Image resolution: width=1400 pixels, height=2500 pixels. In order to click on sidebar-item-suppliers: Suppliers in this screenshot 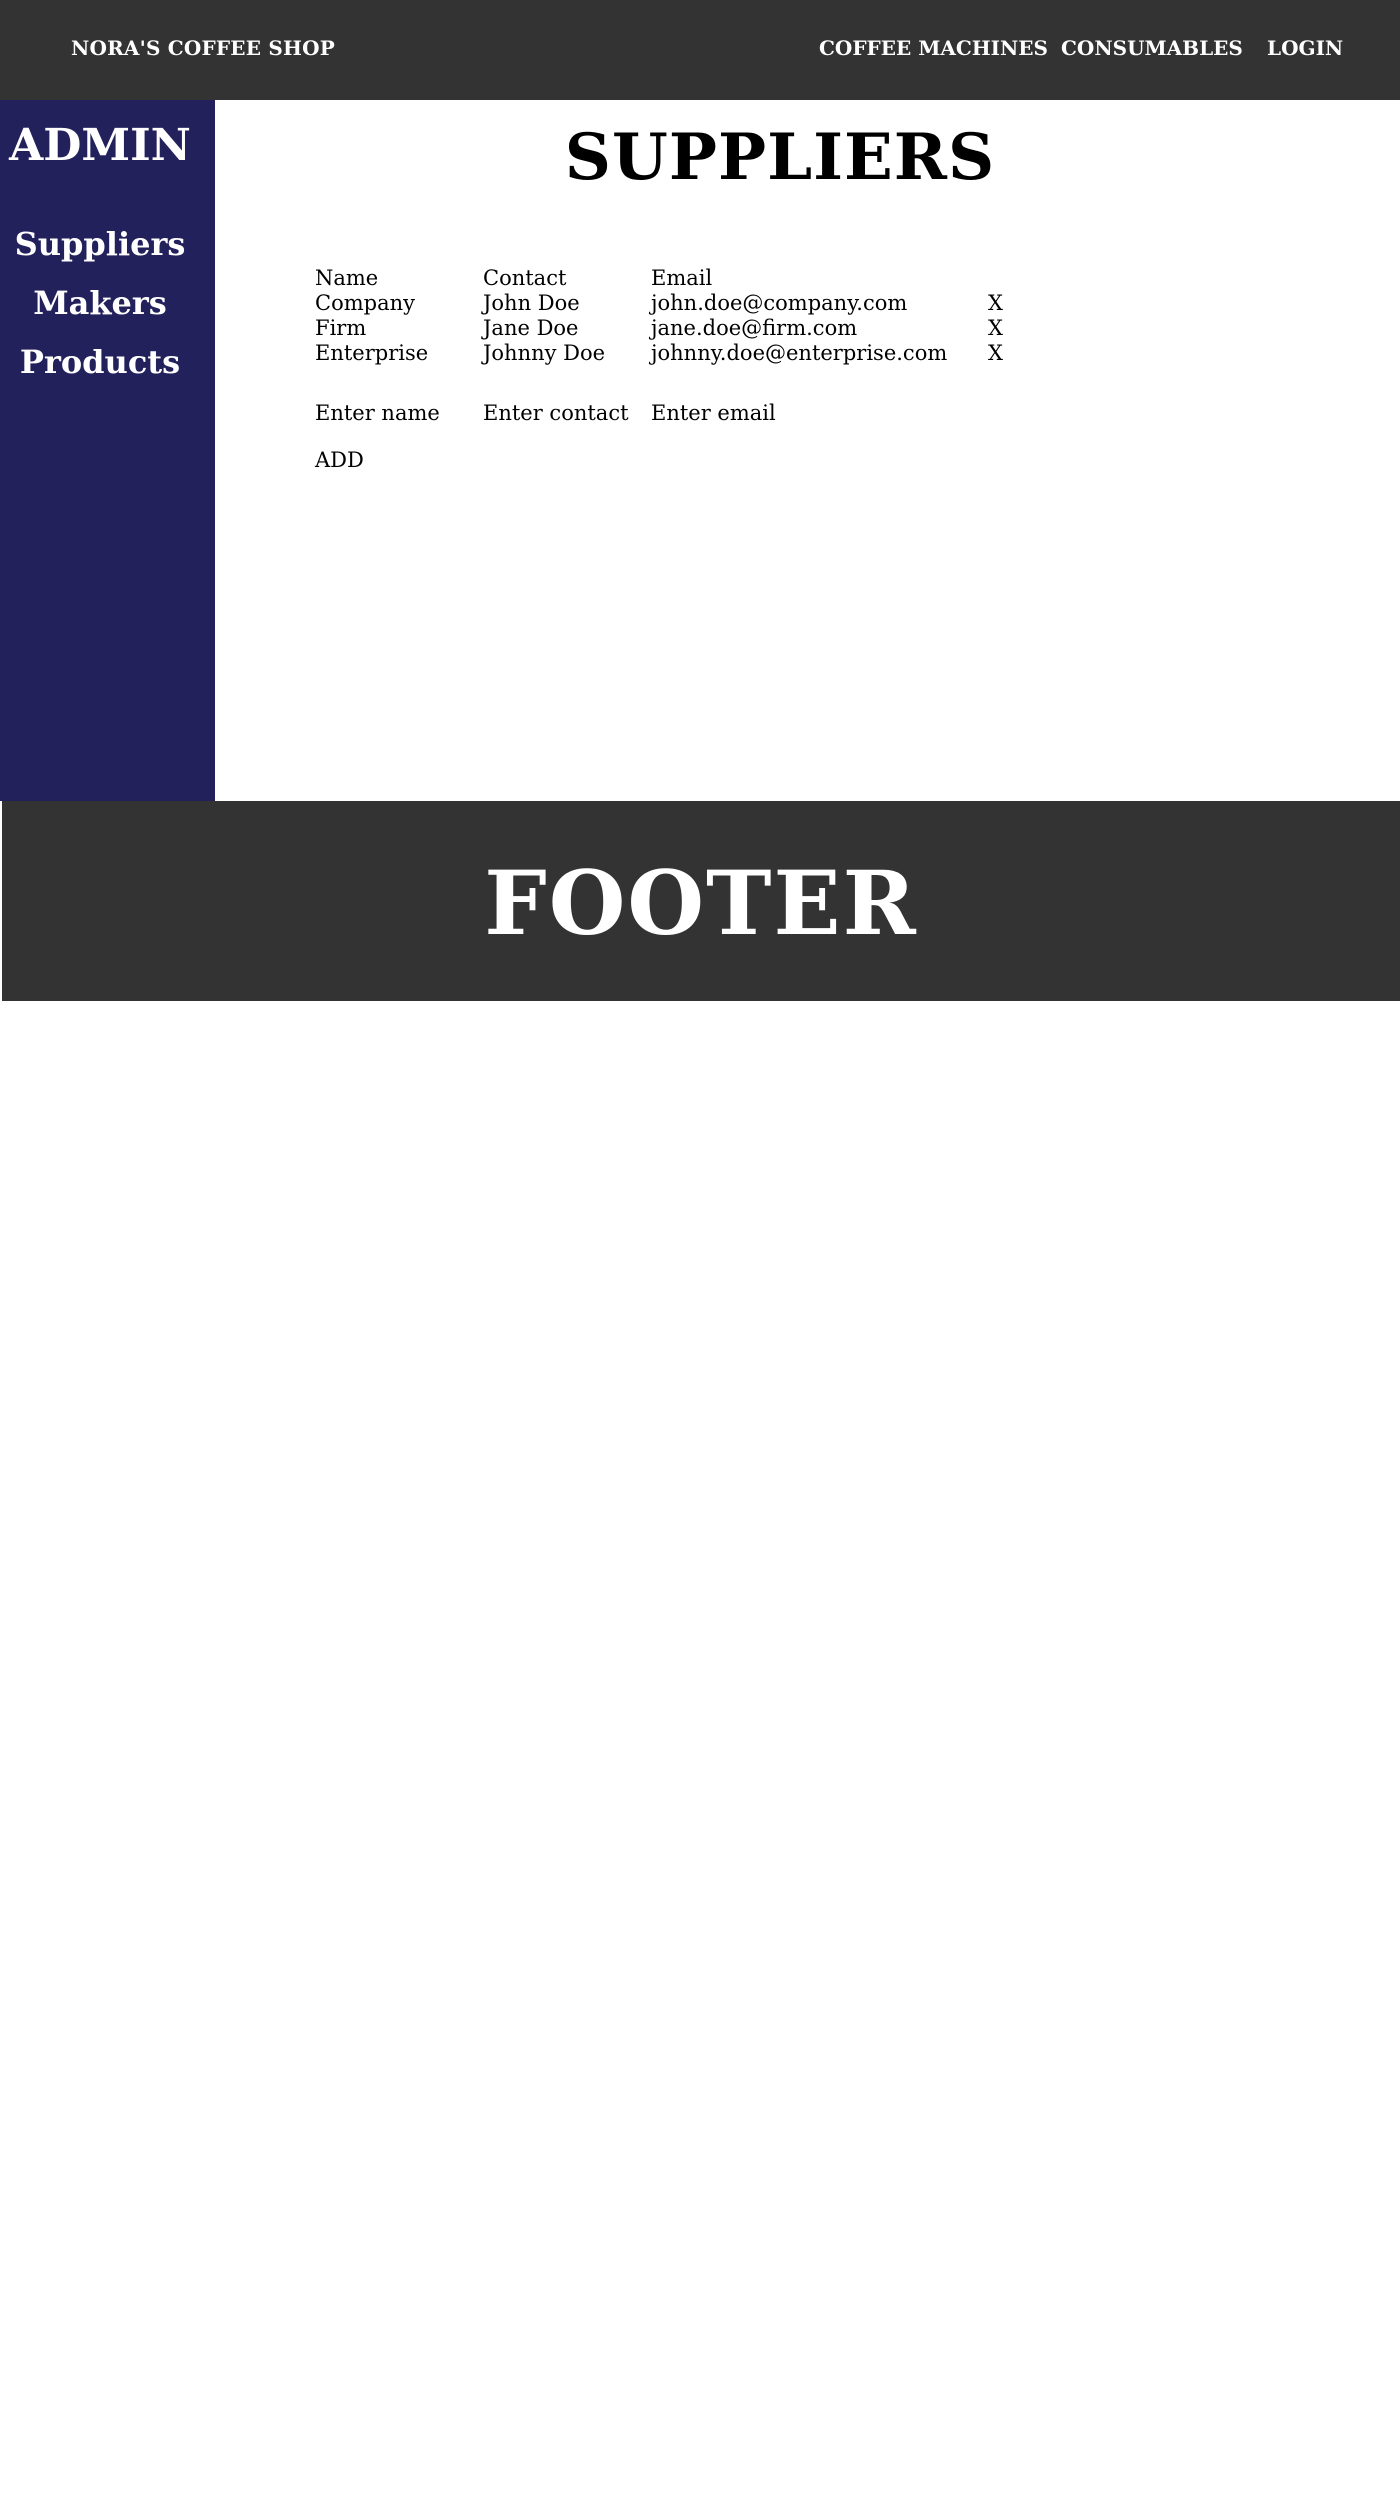, I will do `click(100, 244)`.